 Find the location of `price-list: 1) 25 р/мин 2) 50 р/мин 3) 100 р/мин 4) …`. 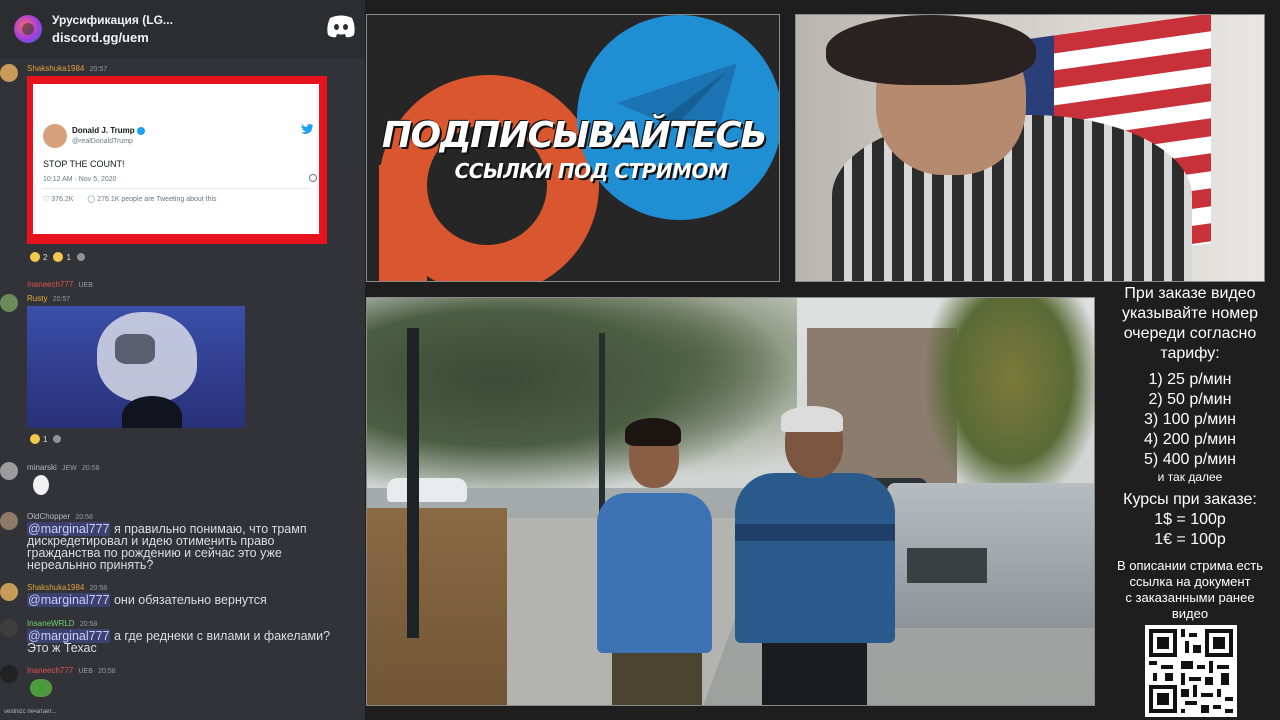

price-list: 1) 25 р/мин 2) 50 р/мин 3) 100 р/мин 4) … is located at coordinates (1190, 427).